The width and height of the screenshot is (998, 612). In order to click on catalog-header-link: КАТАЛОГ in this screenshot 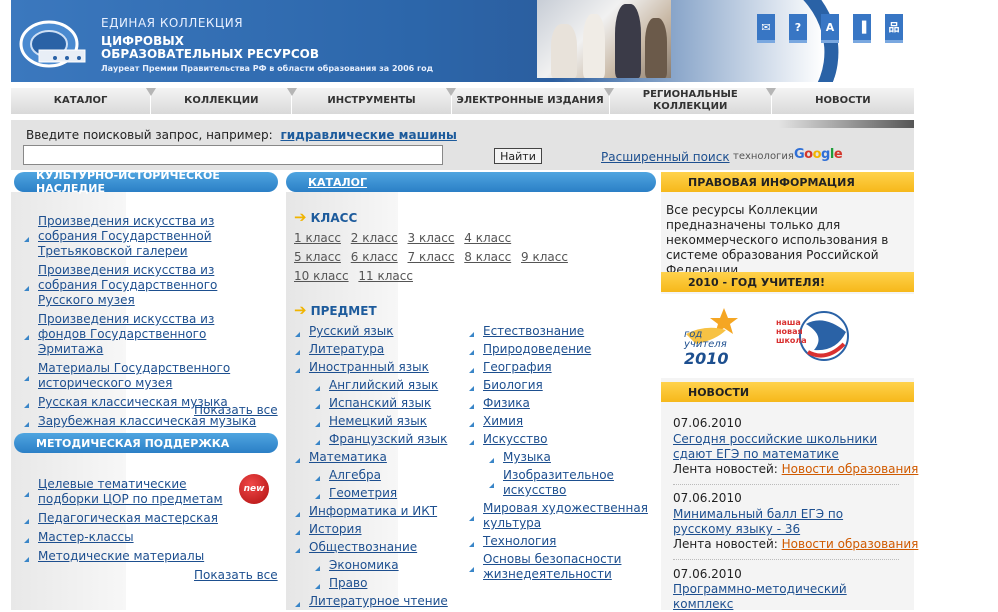, I will do `click(337, 182)`.